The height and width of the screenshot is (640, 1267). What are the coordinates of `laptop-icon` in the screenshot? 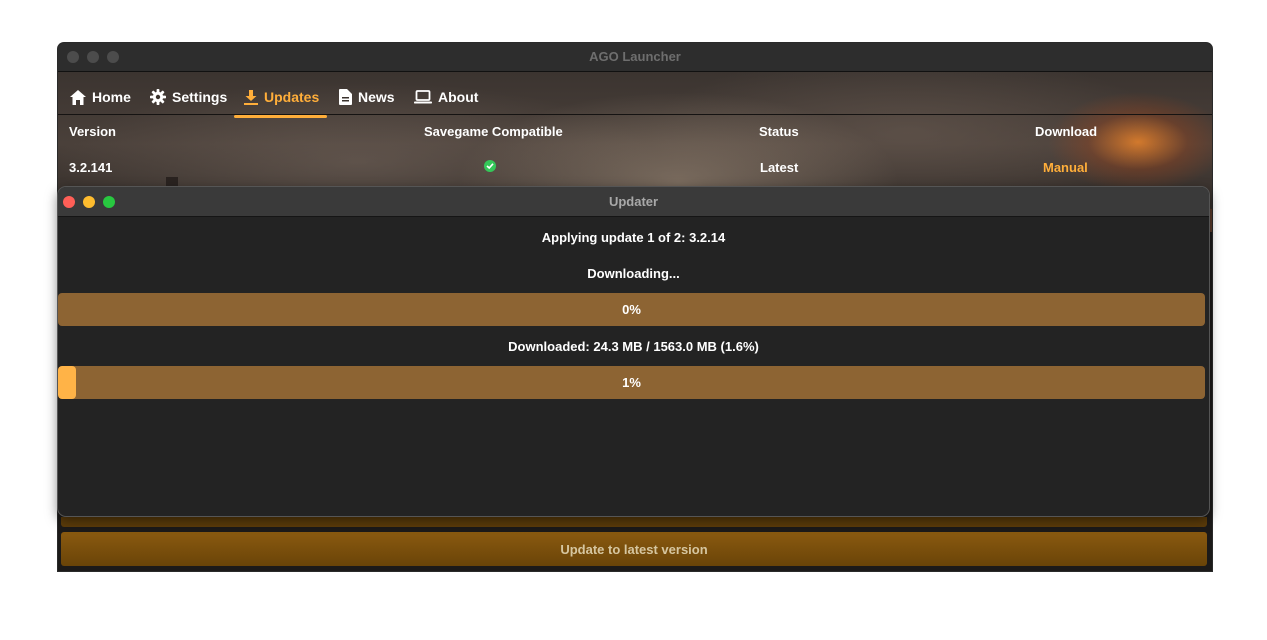 It's located at (423, 97).